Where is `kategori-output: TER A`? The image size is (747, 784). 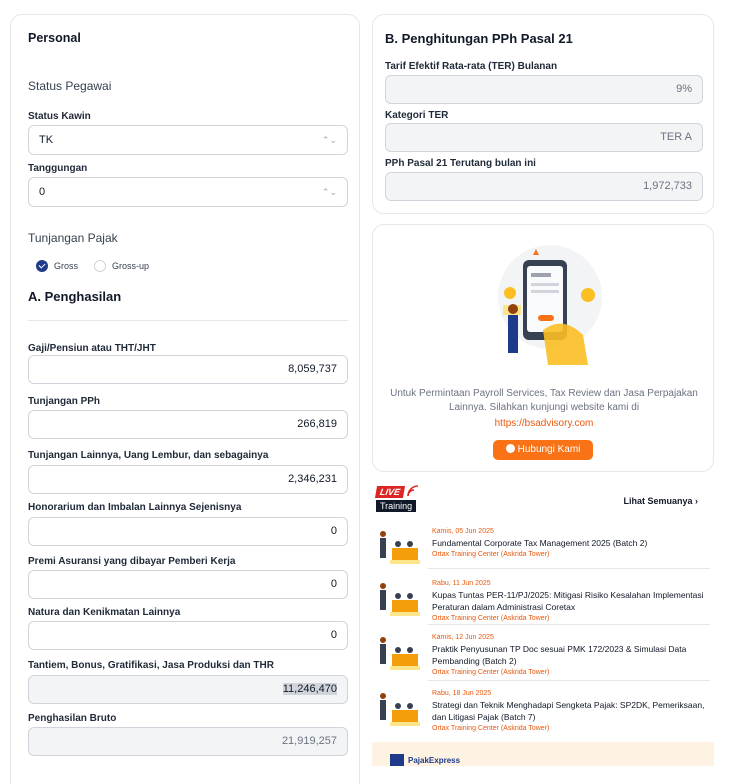
kategori-output: TER A is located at coordinates (544, 137).